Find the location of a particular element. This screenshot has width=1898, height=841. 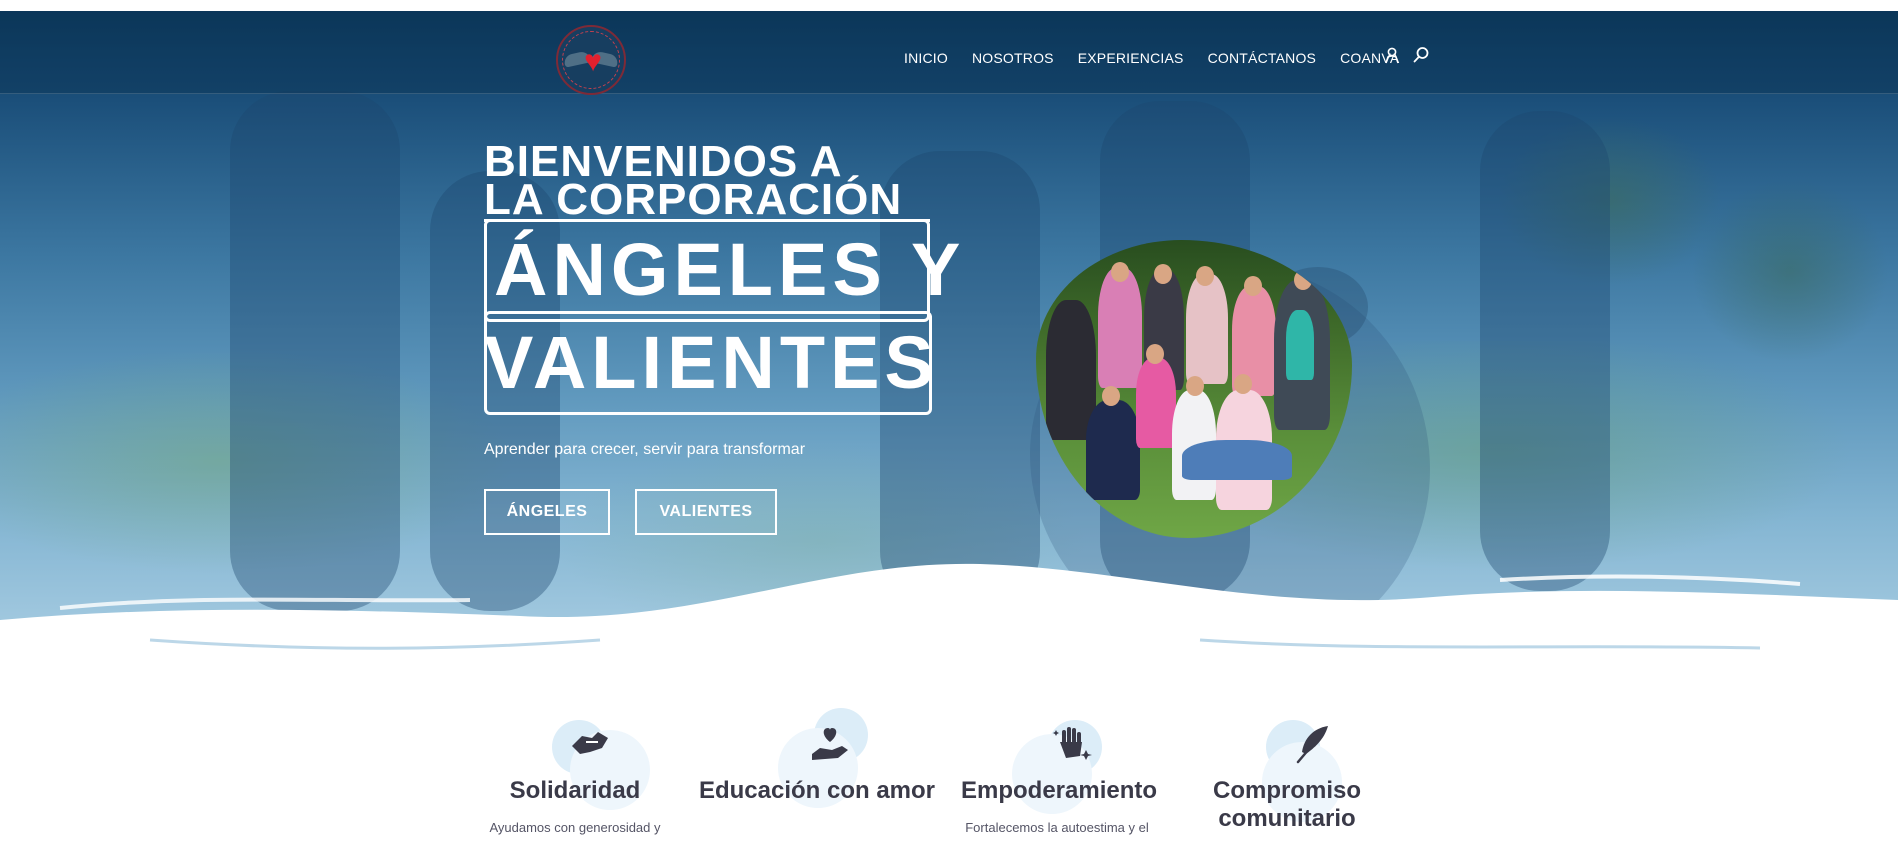

handshake-icon is located at coordinates (590, 743).